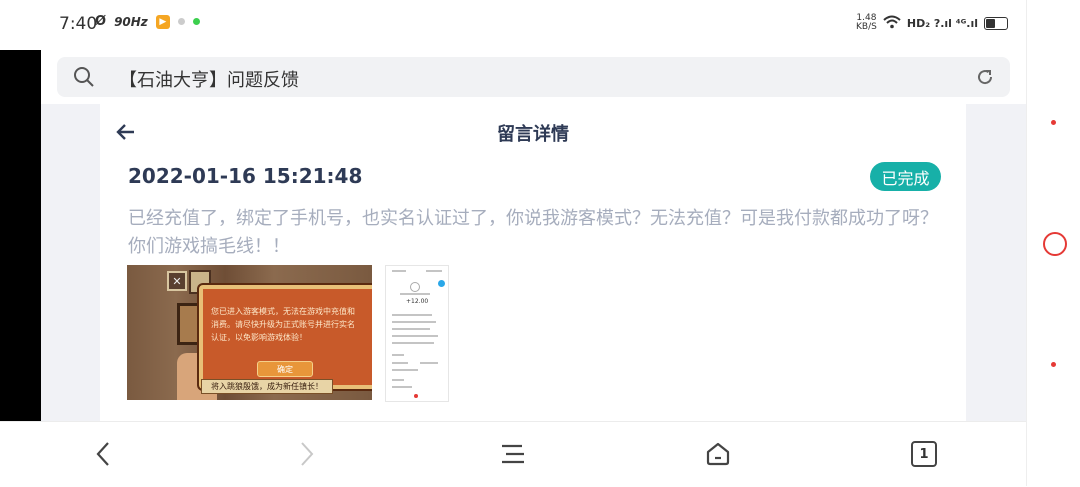 This screenshot has width=1080, height=487. What do you see at coordinates (20, 235) in the screenshot?
I see `left-edge-bar` at bounding box center [20, 235].